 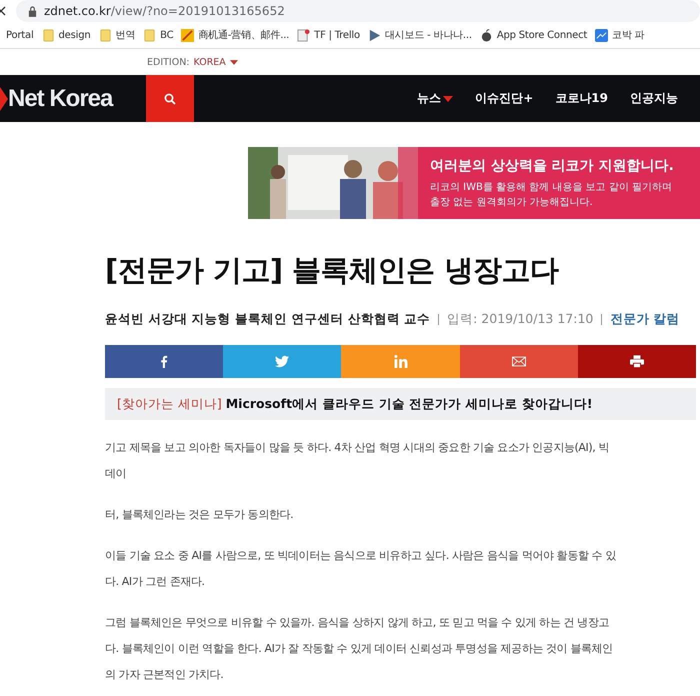 I want to click on logo-mark, so click(x=4, y=98).